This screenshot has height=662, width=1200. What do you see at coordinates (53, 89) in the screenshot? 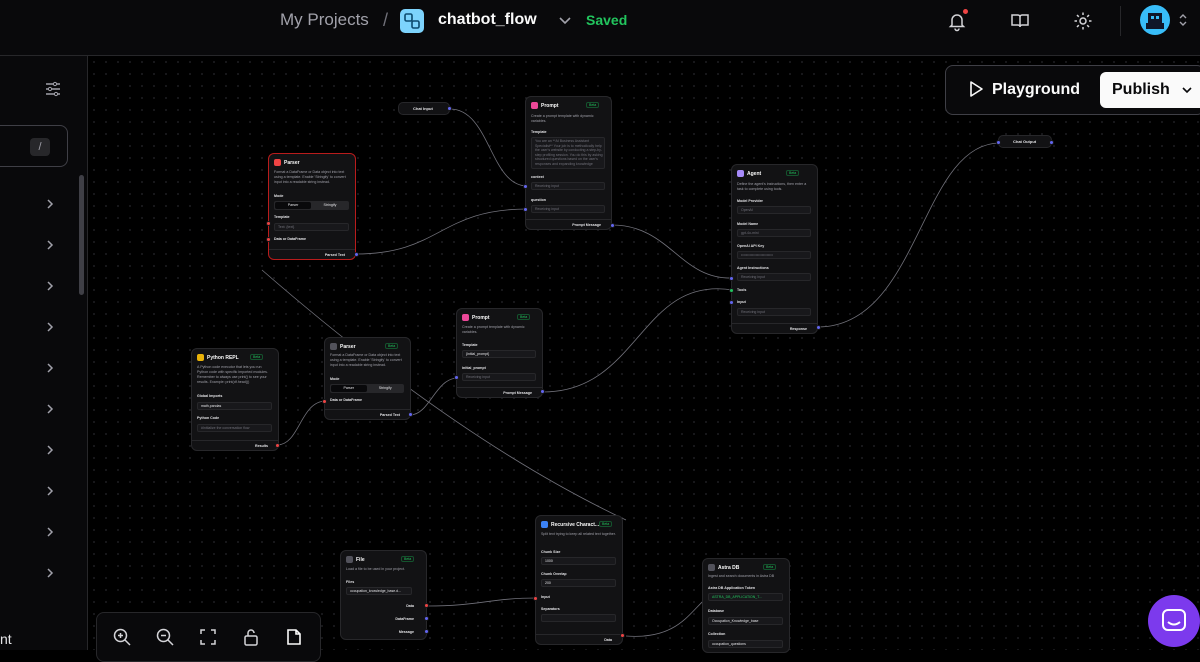
I see `filter-icon` at bounding box center [53, 89].